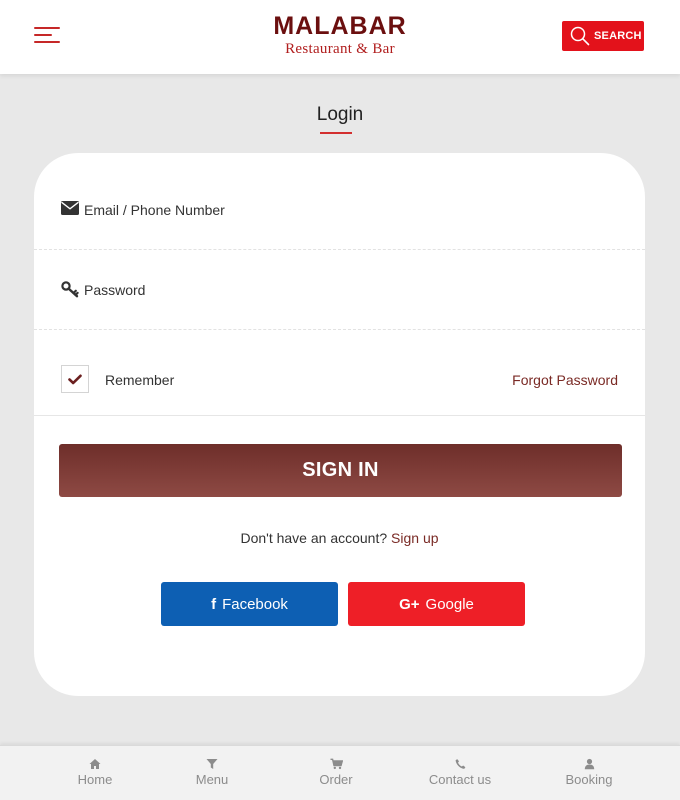 The width and height of the screenshot is (680, 800). I want to click on nav-item-menu: Menu, so click(212, 772).